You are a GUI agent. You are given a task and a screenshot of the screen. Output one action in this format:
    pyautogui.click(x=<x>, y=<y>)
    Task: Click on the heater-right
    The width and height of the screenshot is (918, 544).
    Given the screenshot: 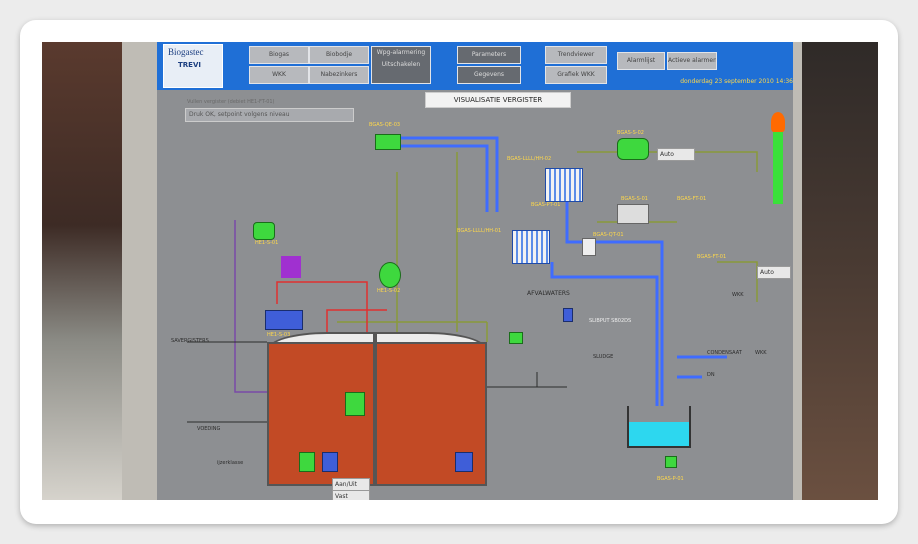 What is the action you would take?
    pyautogui.click(x=464, y=462)
    